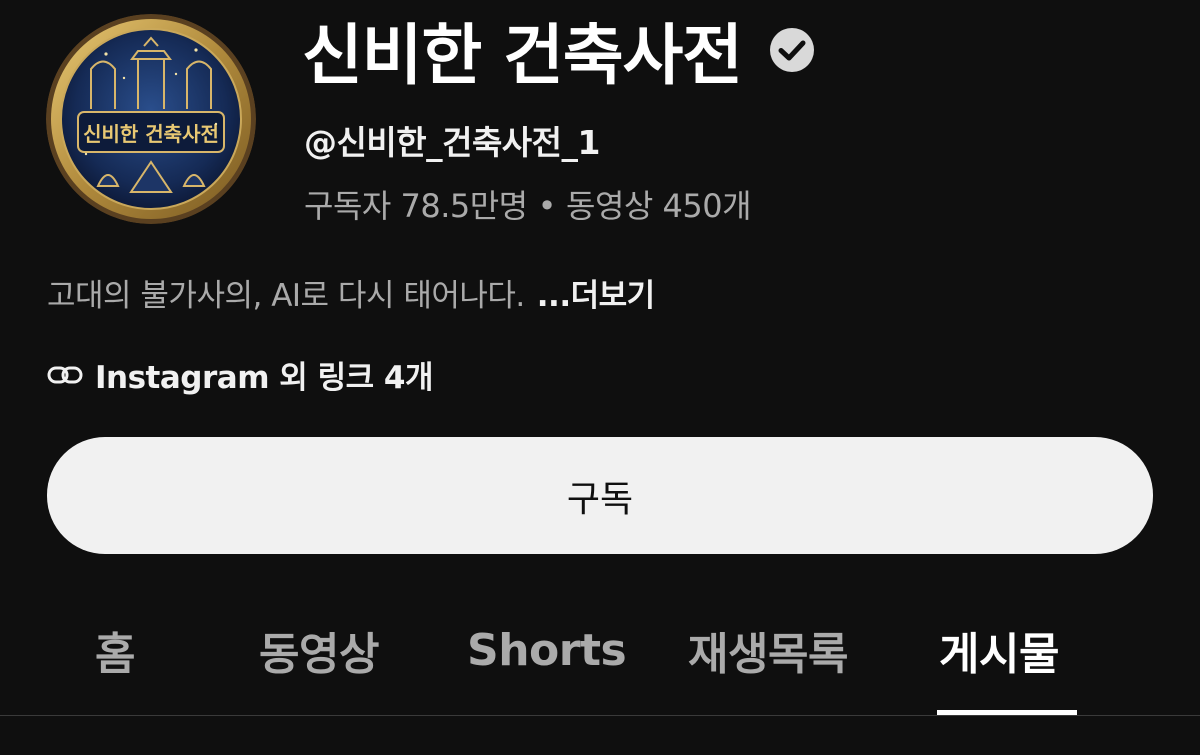 The width and height of the screenshot is (1200, 755). What do you see at coordinates (452, 142) in the screenshot?
I see `channel-handle: @신비한_건축사전_1` at bounding box center [452, 142].